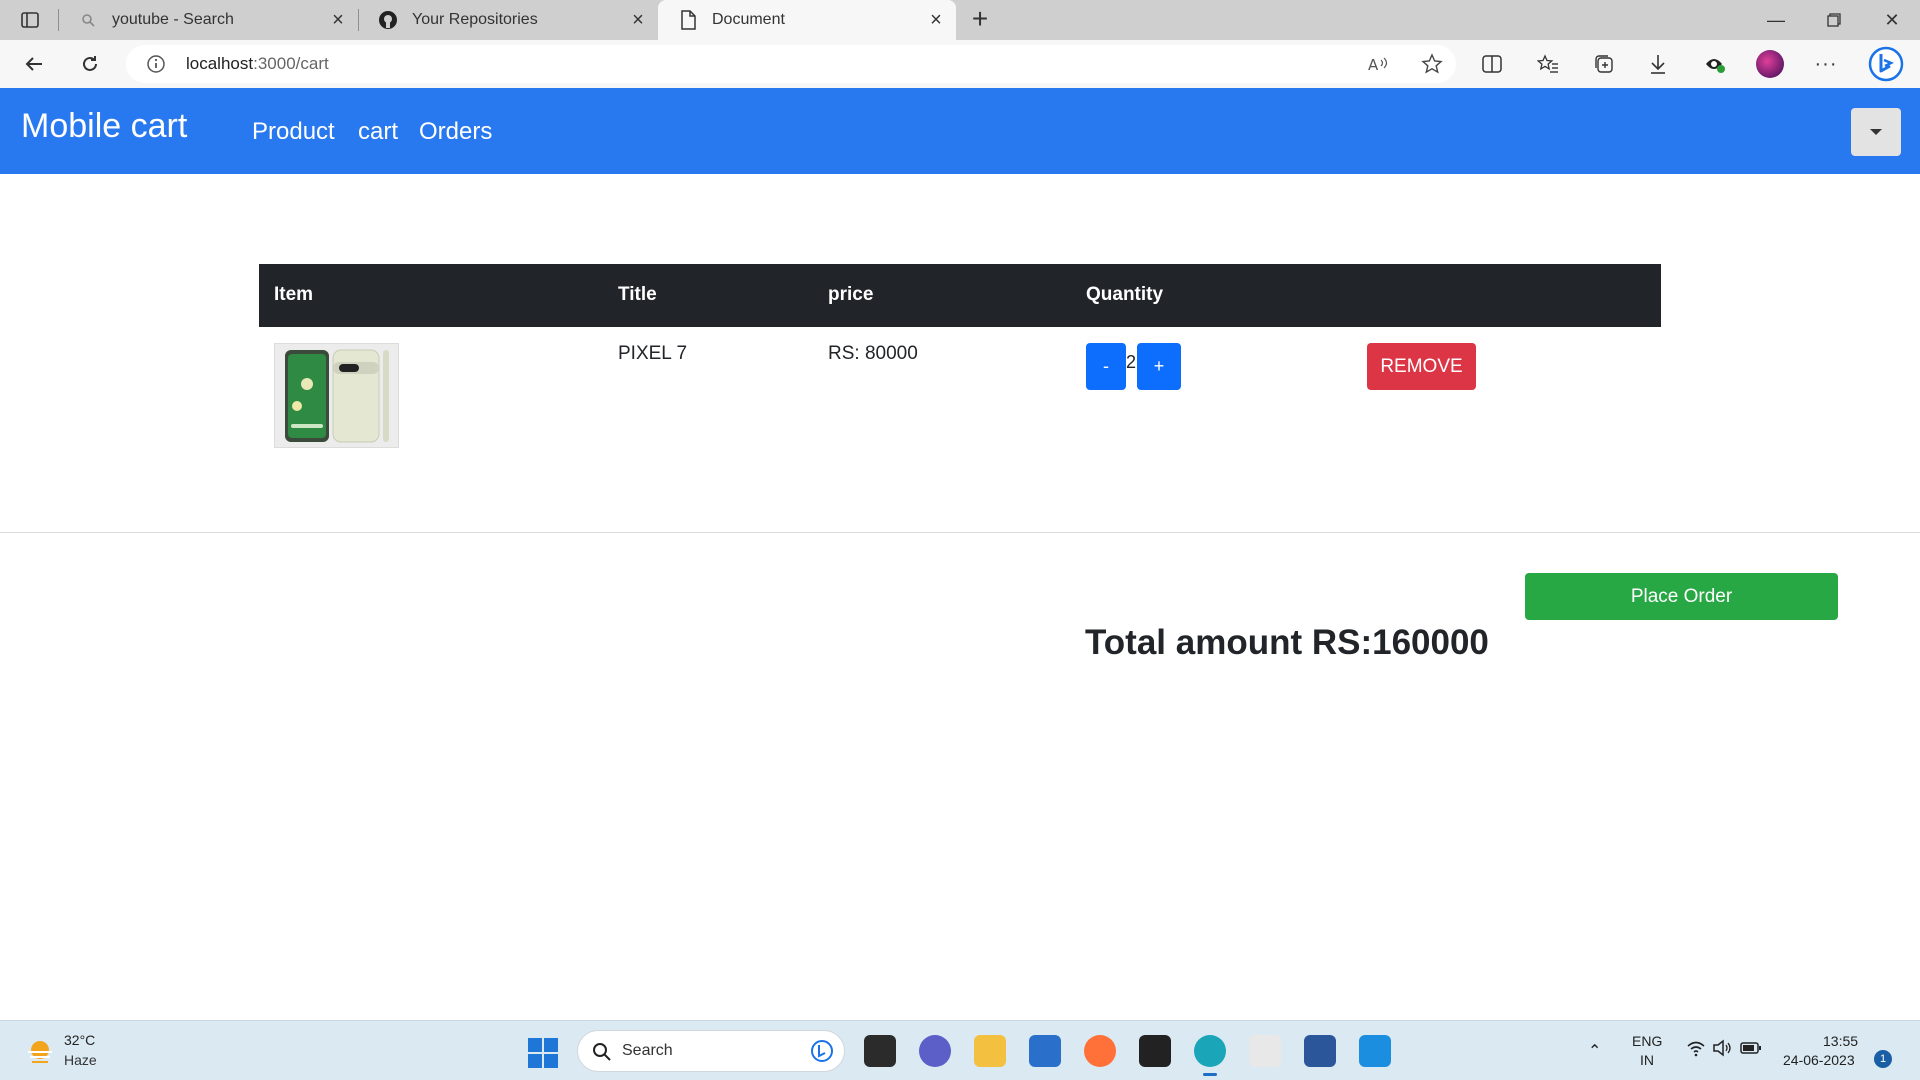 This screenshot has width=1920, height=1080. What do you see at coordinates (1647, 1060) in the screenshot?
I see `language-region: IN` at bounding box center [1647, 1060].